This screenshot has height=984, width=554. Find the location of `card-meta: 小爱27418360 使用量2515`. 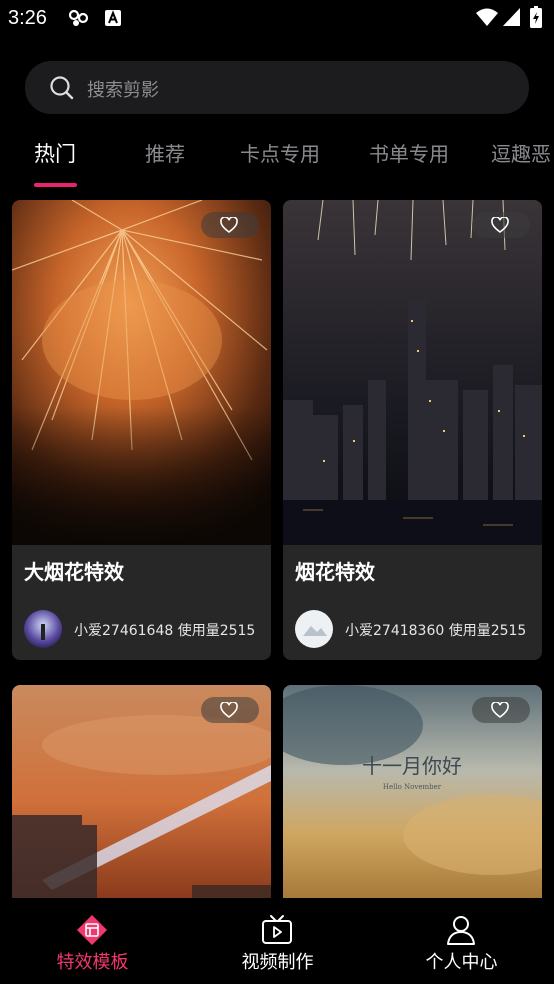

card-meta: 小爱27418360 使用量2515 is located at coordinates (436, 631).